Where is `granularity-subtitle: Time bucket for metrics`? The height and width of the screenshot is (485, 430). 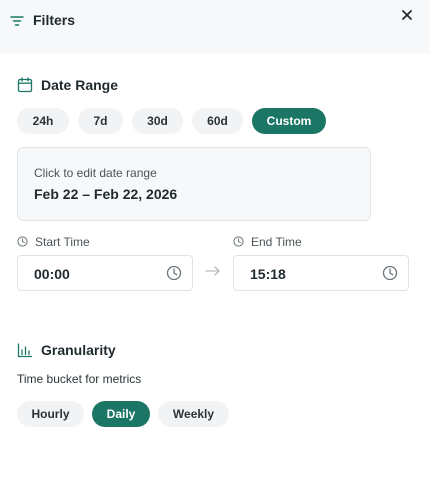
granularity-subtitle: Time bucket for metrics is located at coordinates (79, 379).